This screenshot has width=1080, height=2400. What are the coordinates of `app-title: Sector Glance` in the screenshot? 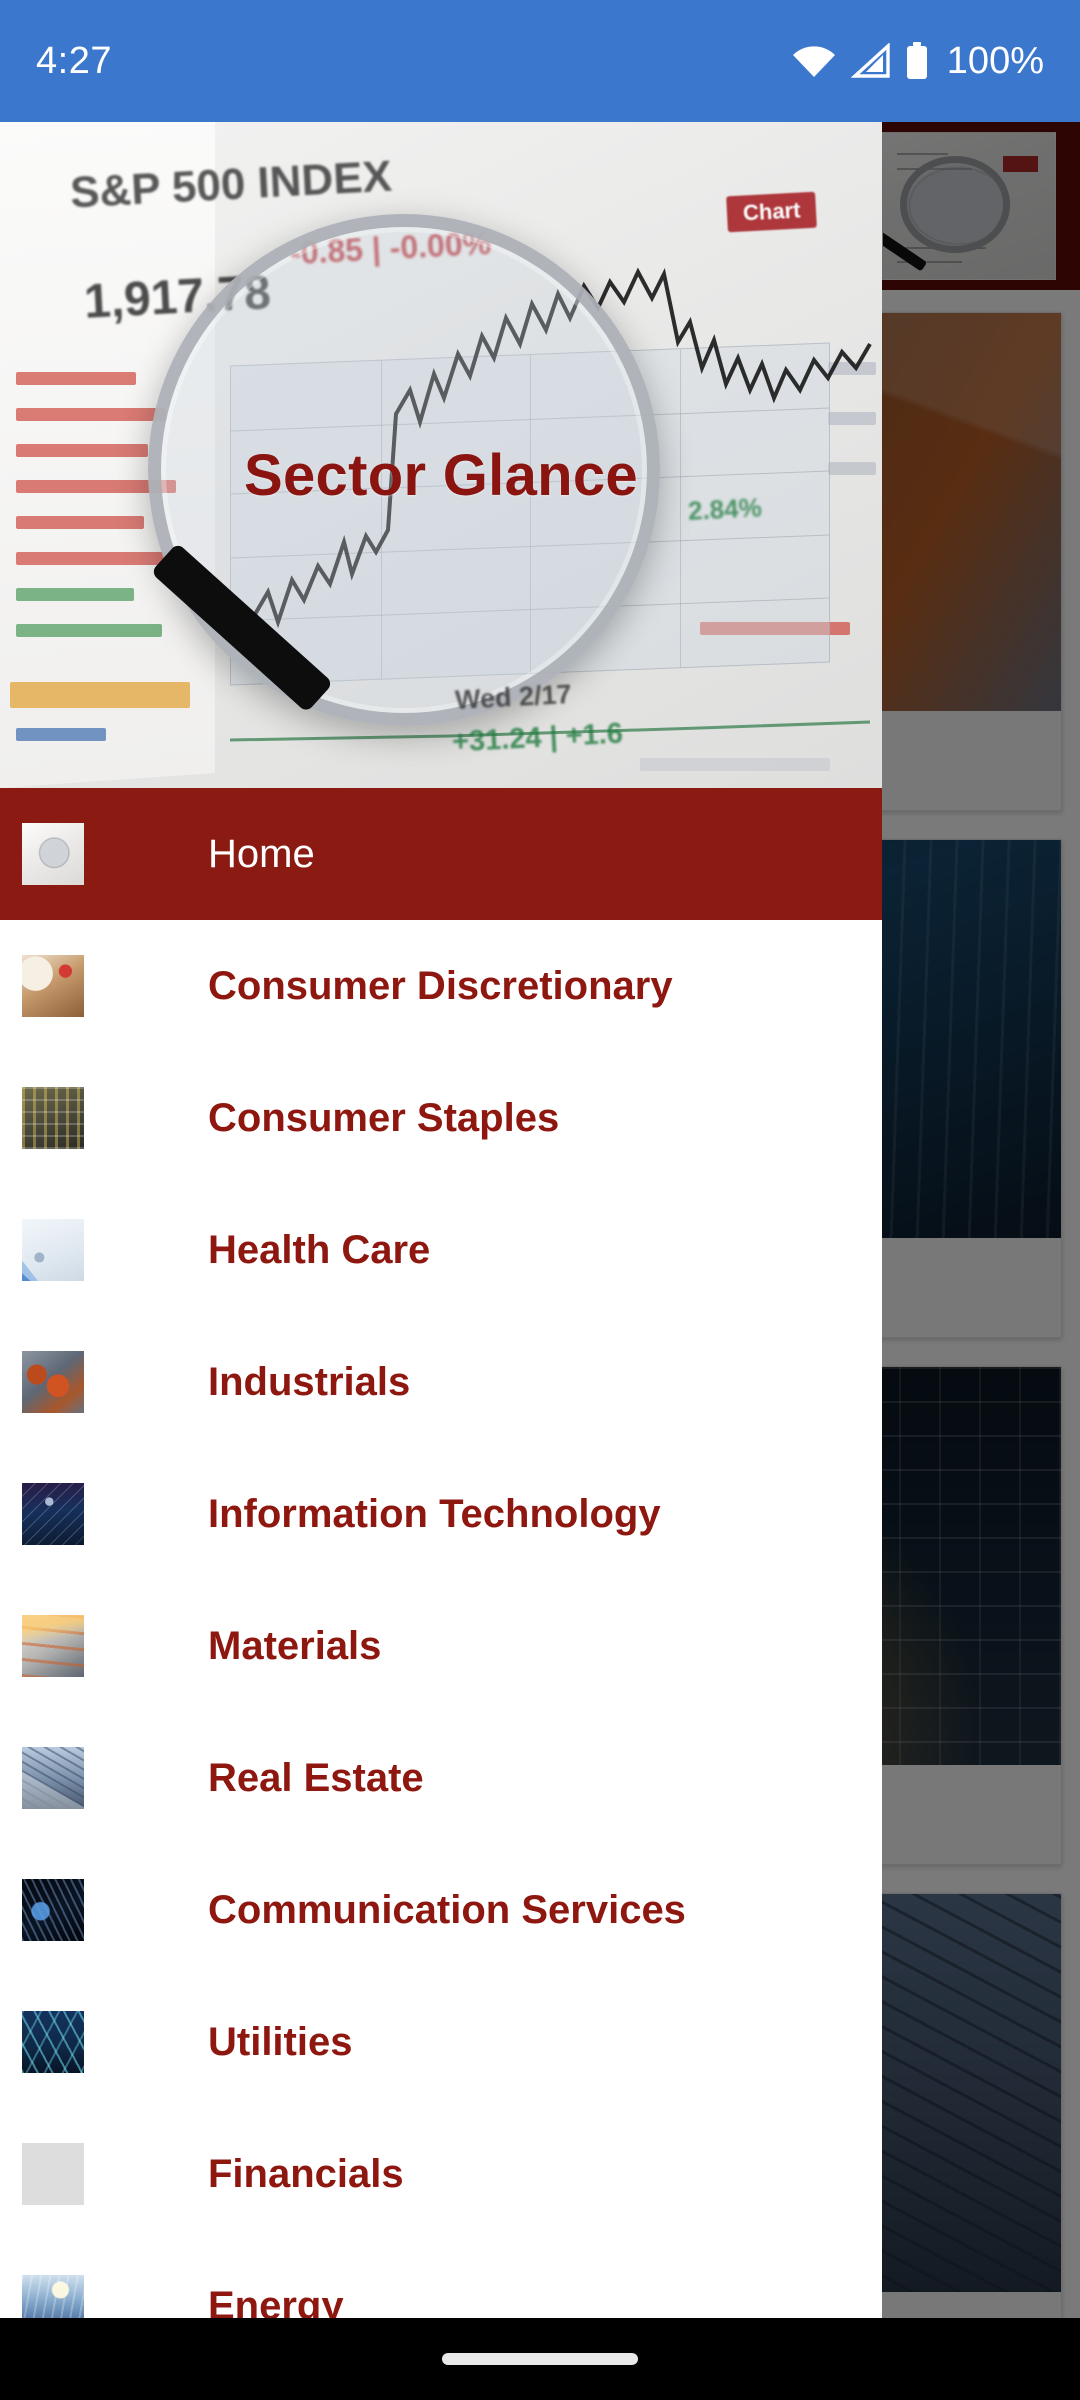 It's located at (441, 475).